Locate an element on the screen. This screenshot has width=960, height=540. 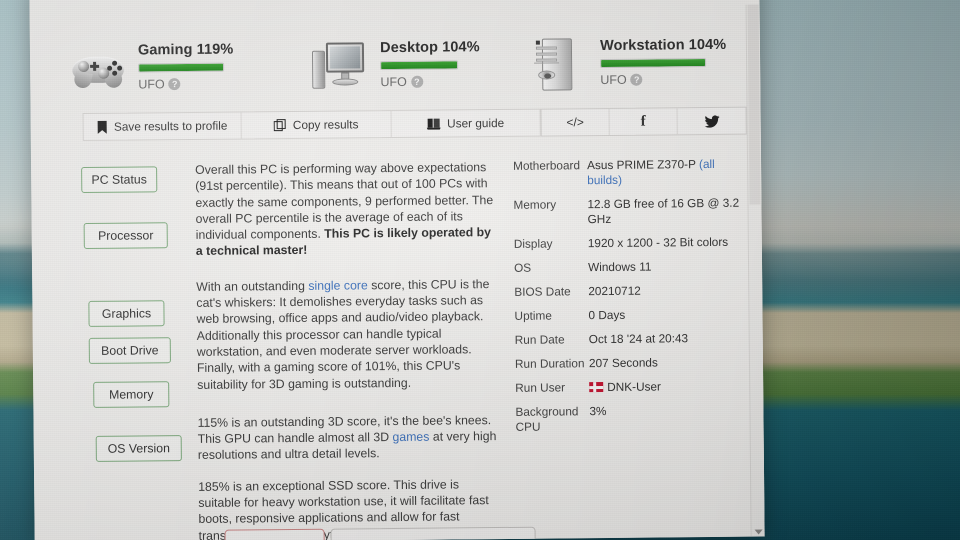
nav-button-pc-status: PC Status is located at coordinates (119, 180).